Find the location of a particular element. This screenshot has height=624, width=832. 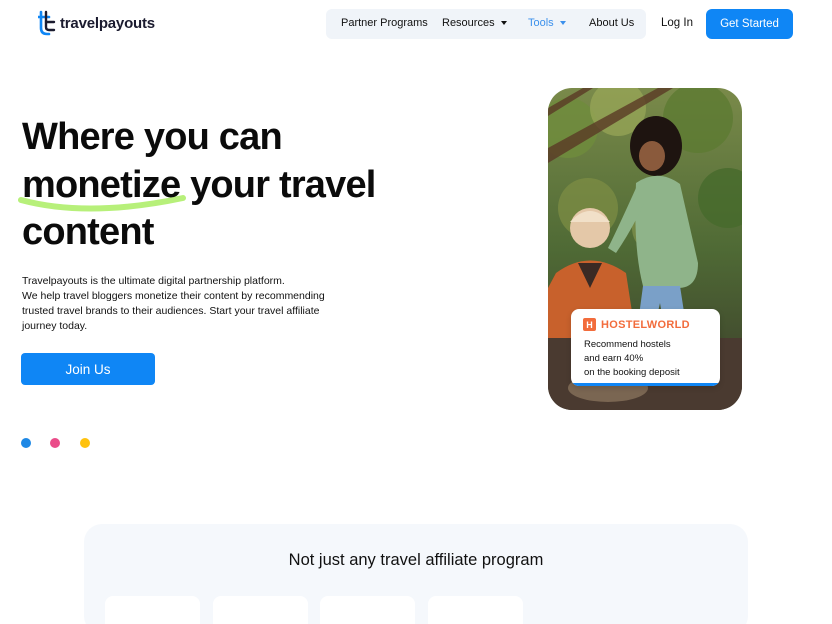

promo-line-3: on the booking deposit is located at coordinates (632, 372).